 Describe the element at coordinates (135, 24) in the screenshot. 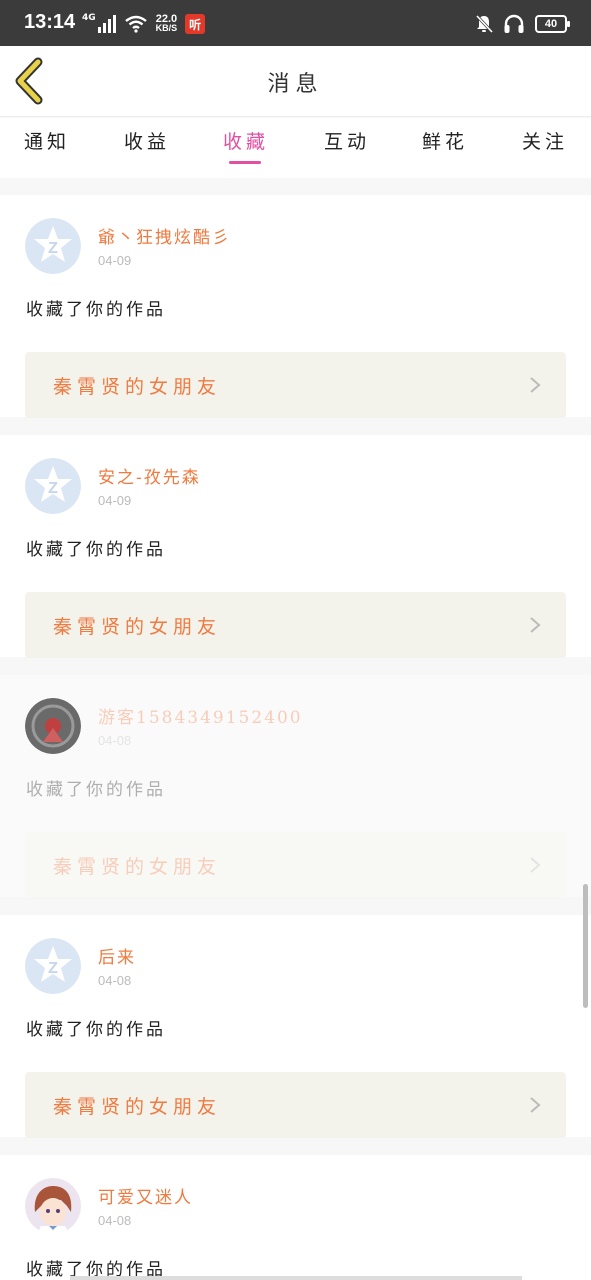

I see `wifi-icon` at that location.